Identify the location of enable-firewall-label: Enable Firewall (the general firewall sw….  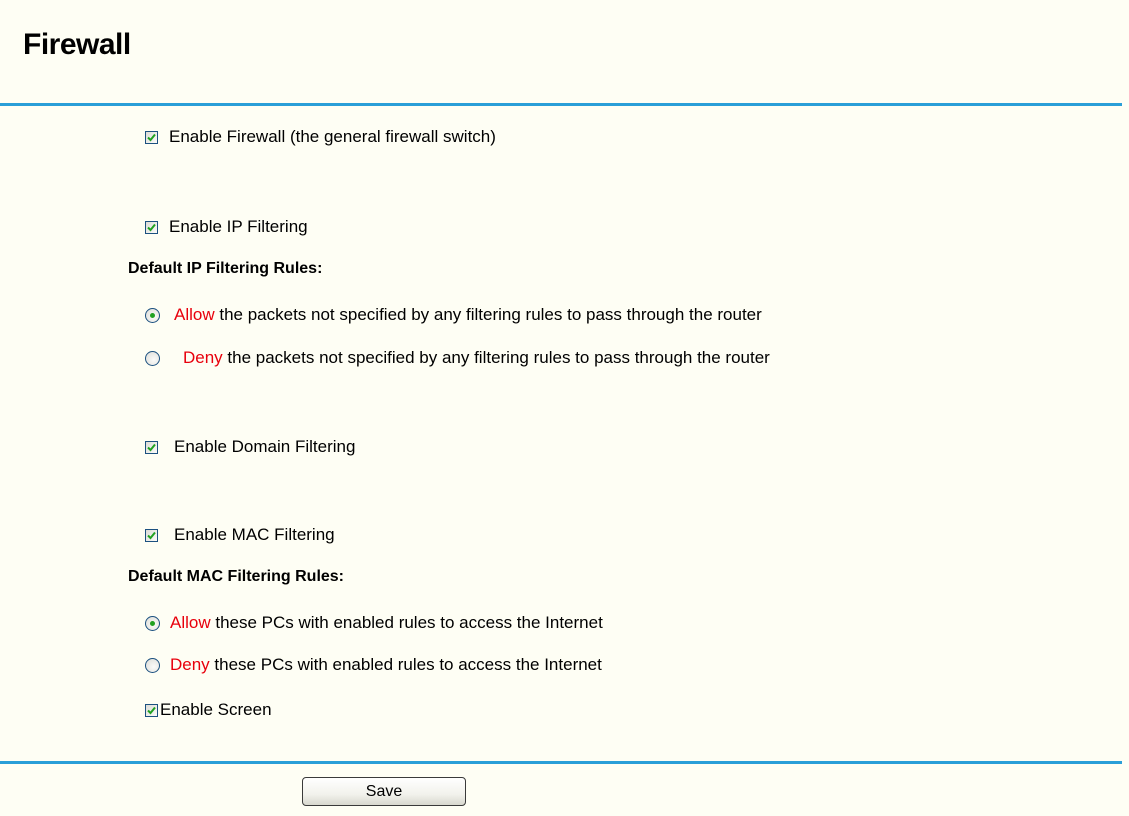
(332, 136).